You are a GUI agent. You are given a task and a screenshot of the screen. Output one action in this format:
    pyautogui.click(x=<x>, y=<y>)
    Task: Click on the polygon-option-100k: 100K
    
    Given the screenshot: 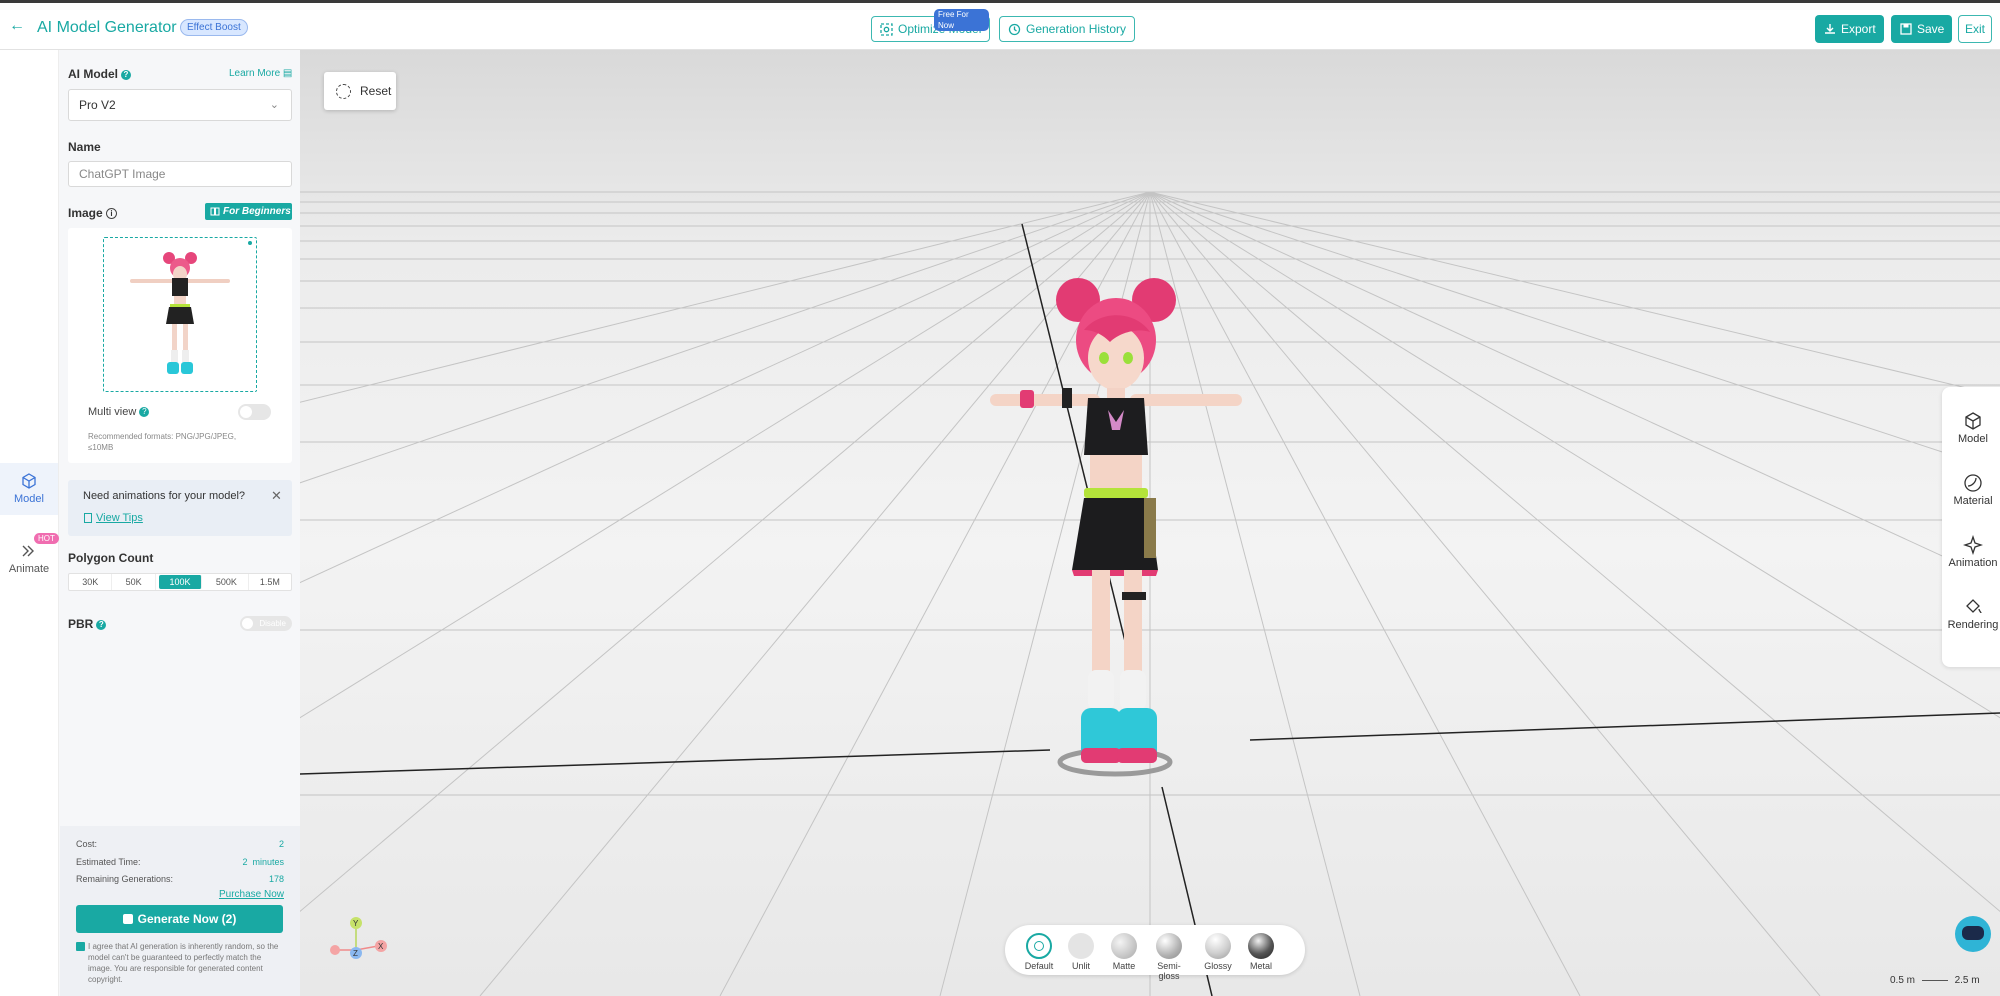 What is the action you would take?
    pyautogui.click(x=180, y=582)
    